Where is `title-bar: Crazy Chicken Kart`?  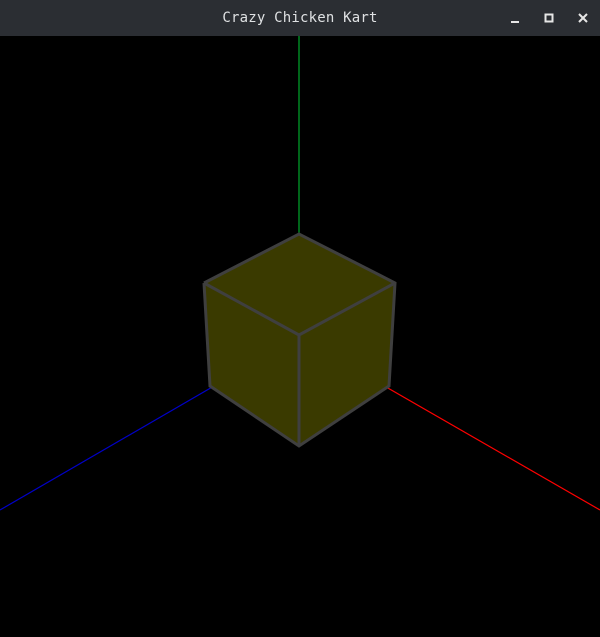
title-bar: Crazy Chicken Kart is located at coordinates (300, 18).